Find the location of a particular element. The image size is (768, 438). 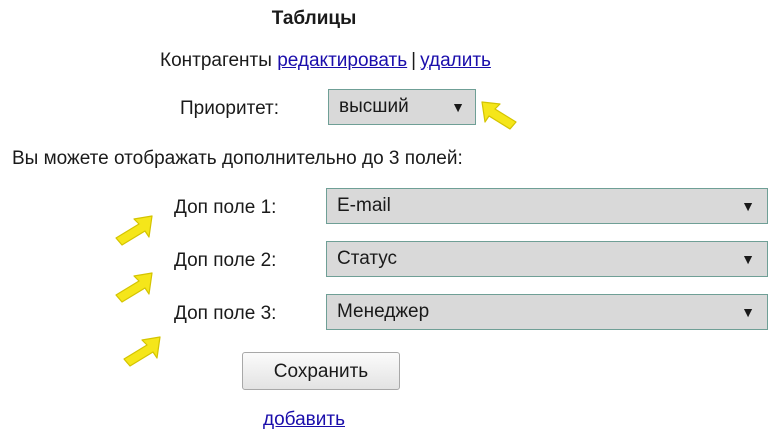

priority-select-value: высший is located at coordinates (374, 106).